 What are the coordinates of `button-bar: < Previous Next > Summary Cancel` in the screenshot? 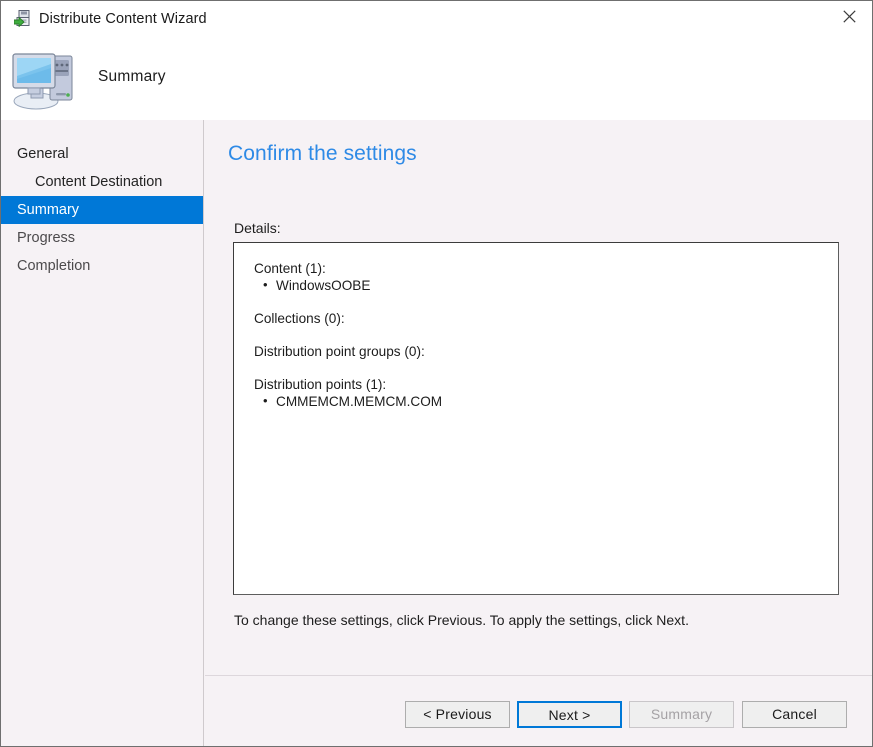 It's located at (538, 711).